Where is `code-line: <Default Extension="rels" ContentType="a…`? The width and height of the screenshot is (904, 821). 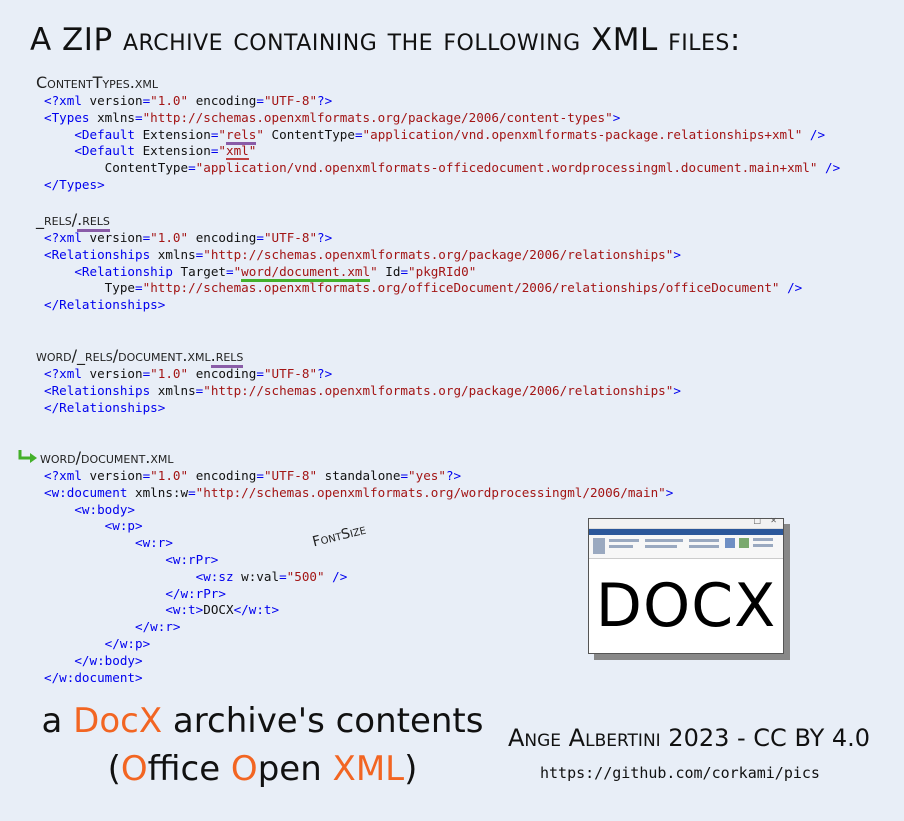
code-line: <Default Extension="rels" ContentType="a… is located at coordinates (442, 135).